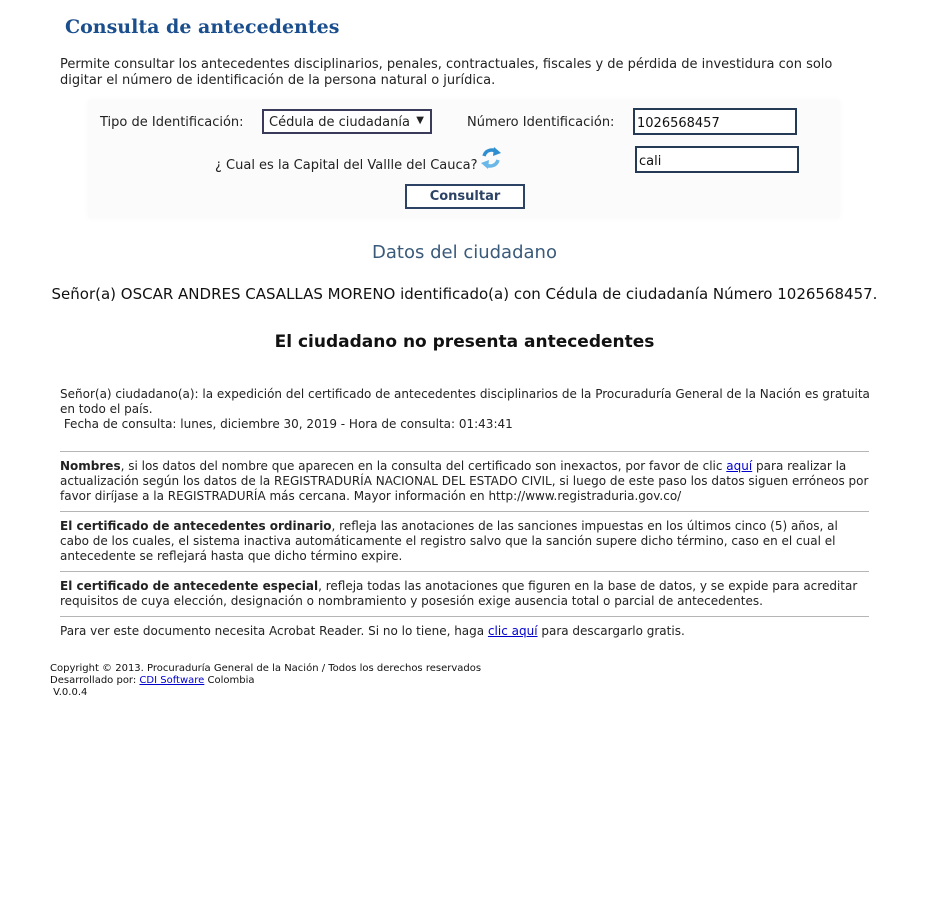 The image size is (929, 898). Describe the element at coordinates (717, 159) in the screenshot. I see `captcha-answer-input` at that location.